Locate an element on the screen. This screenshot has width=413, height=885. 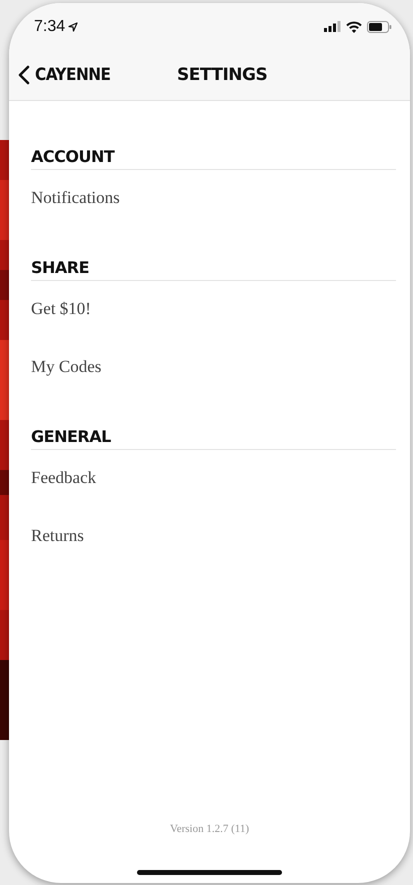
back-button: CAYENNE is located at coordinates (60, 75).